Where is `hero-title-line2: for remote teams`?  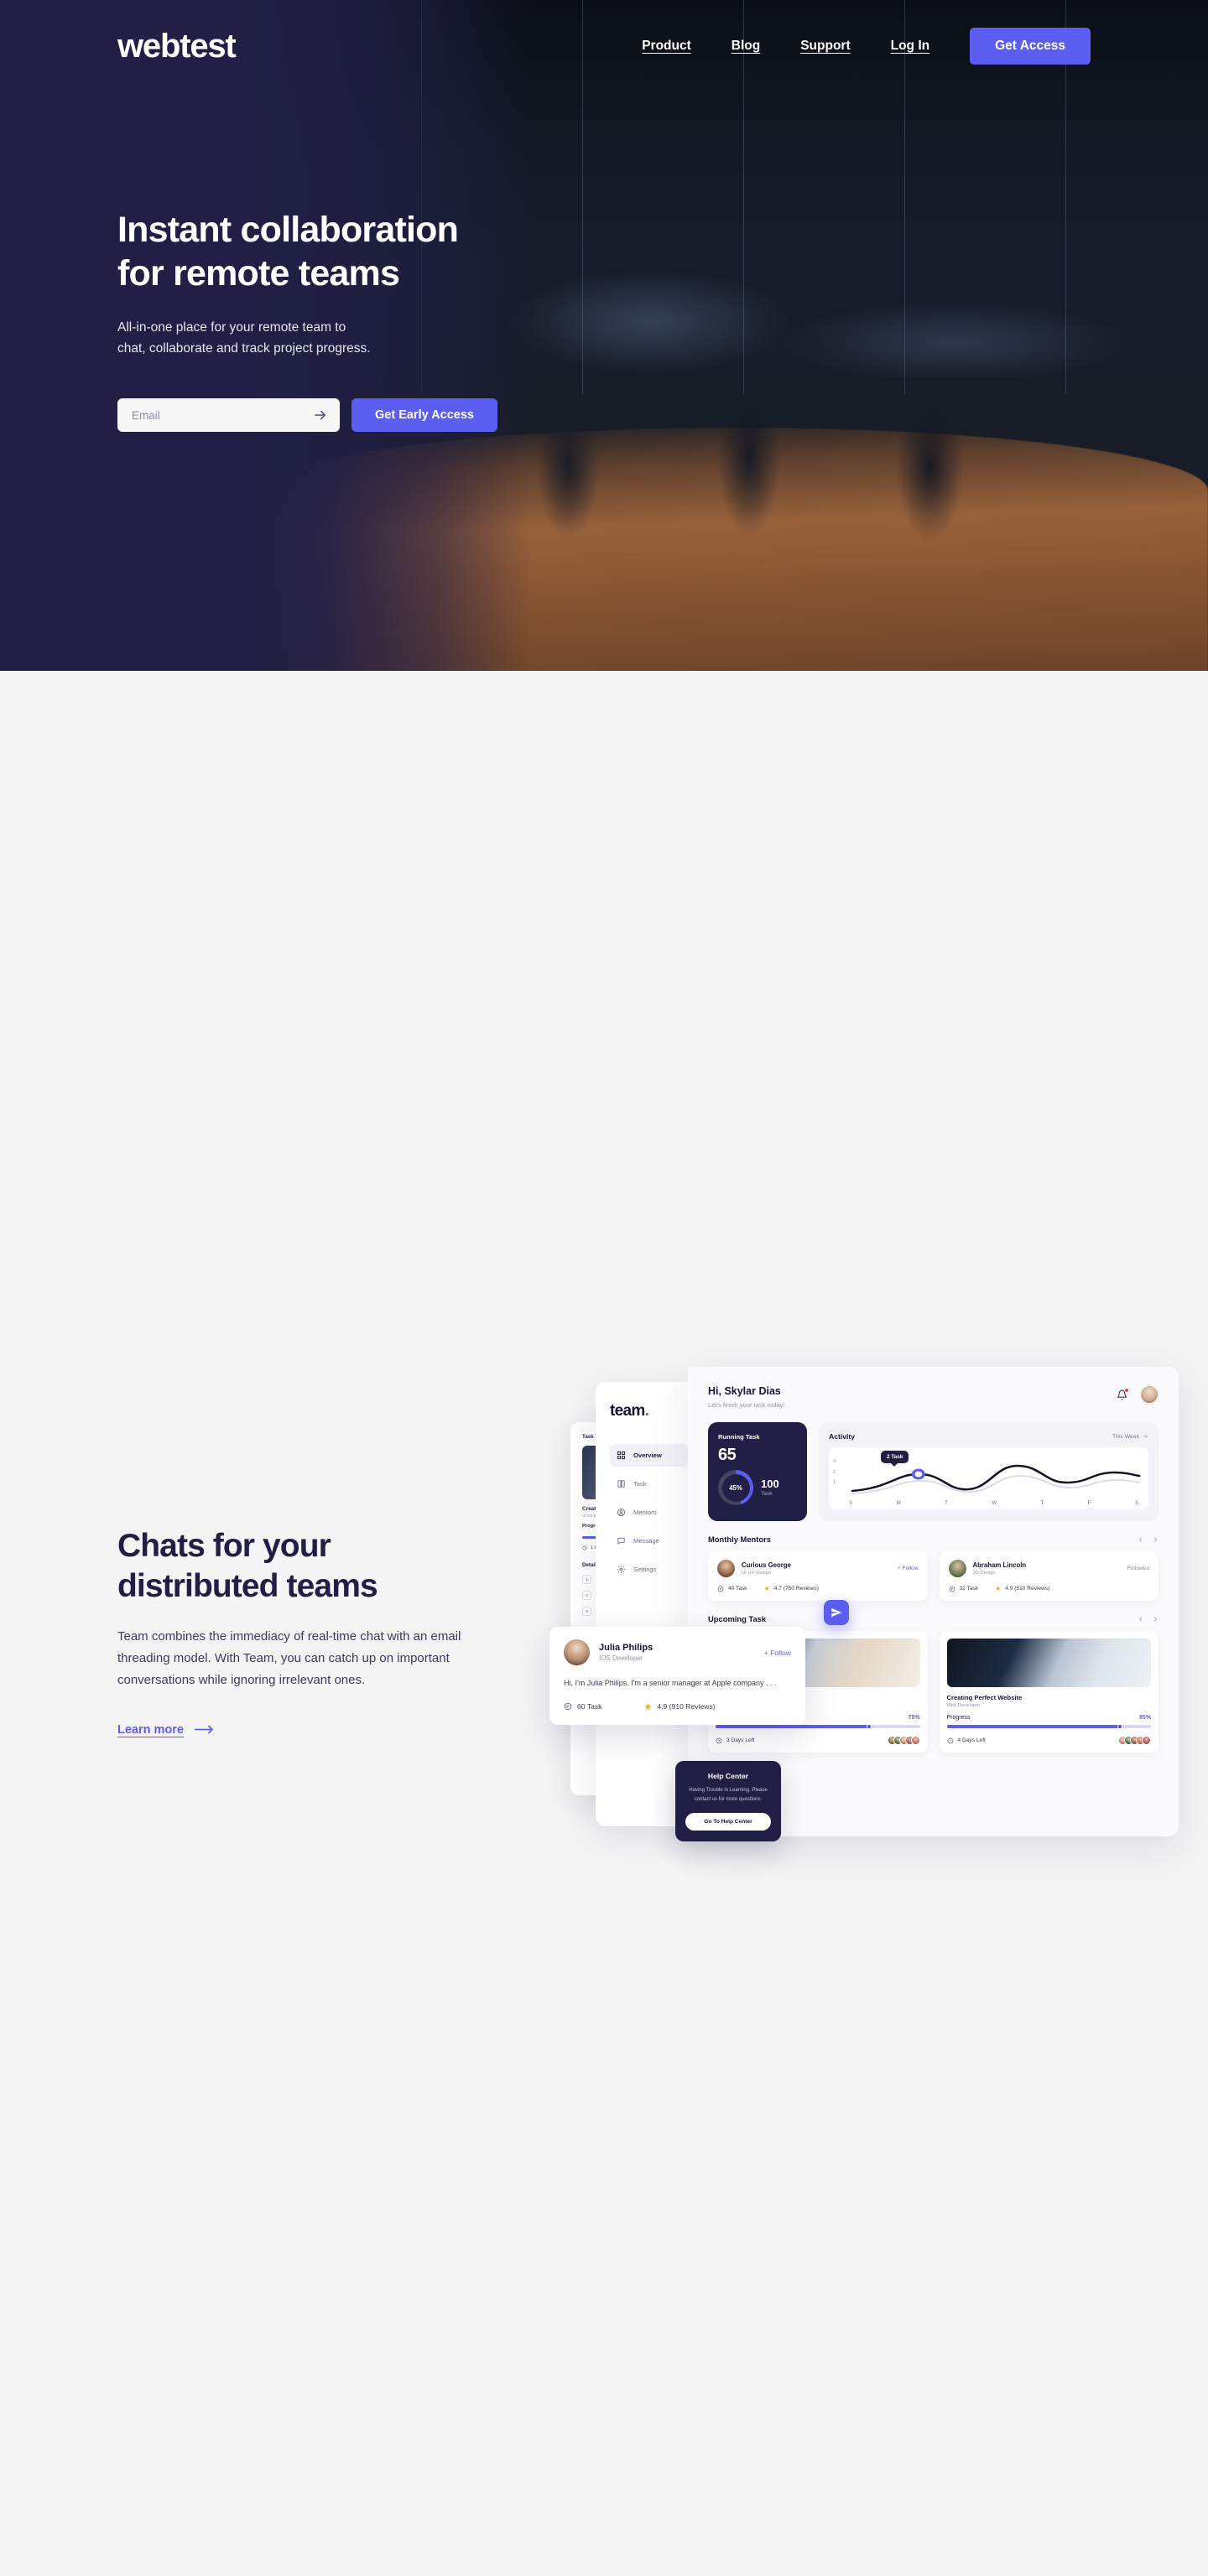 hero-title-line2: for remote teams is located at coordinates (258, 273).